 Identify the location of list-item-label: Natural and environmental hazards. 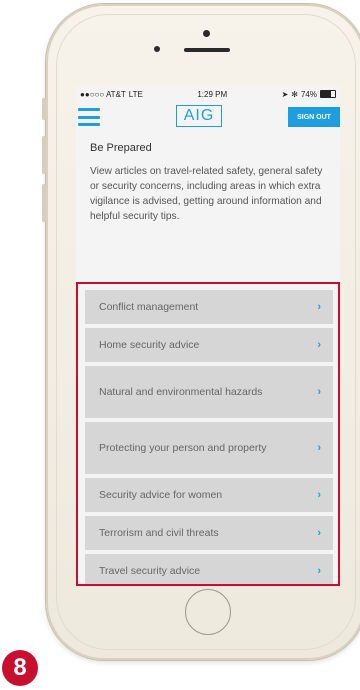
(181, 392).